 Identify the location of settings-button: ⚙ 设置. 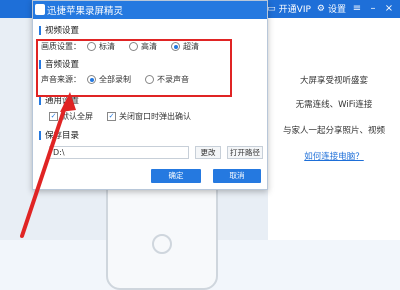
(331, 9).